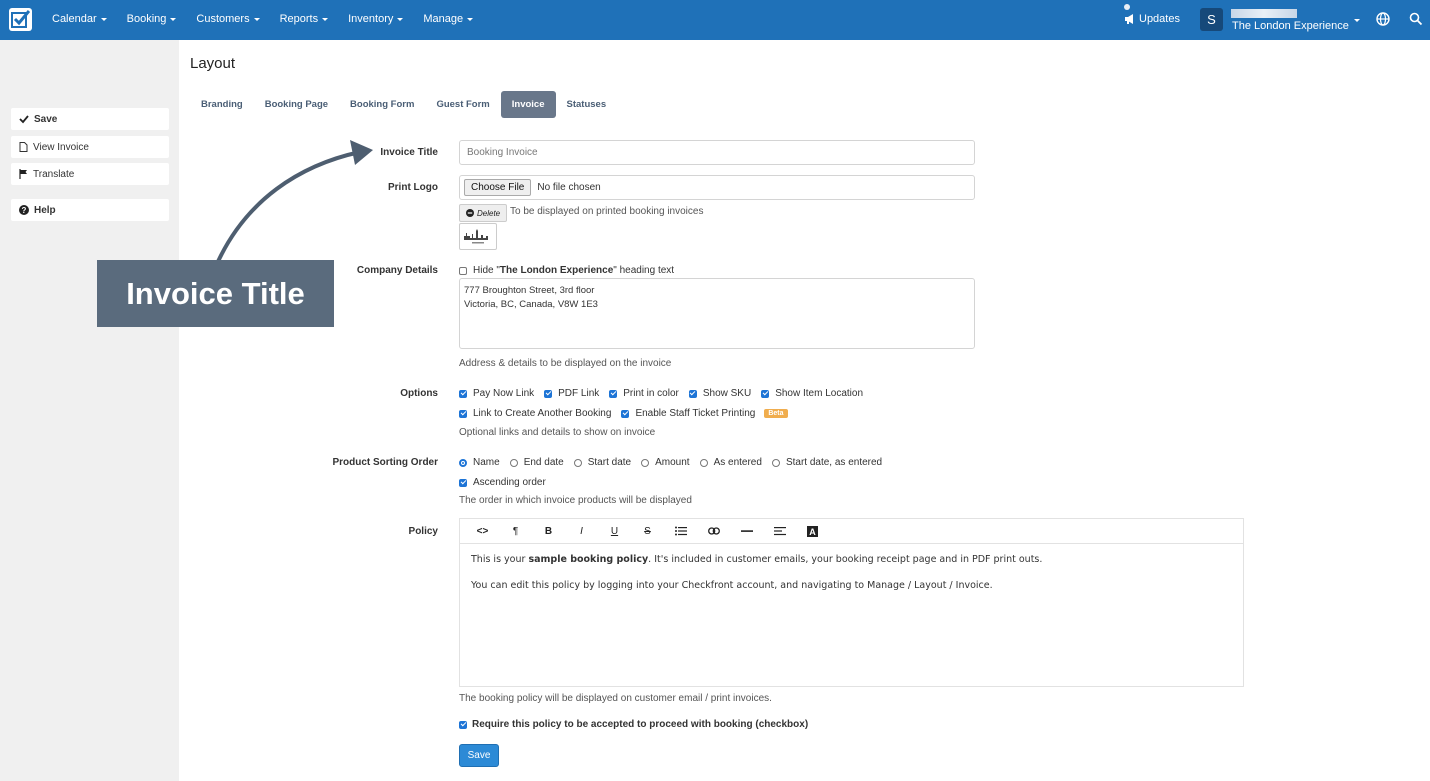 The width and height of the screenshot is (1430, 781). What do you see at coordinates (54, 174) in the screenshot?
I see `sidebar-translate-label: Translate` at bounding box center [54, 174].